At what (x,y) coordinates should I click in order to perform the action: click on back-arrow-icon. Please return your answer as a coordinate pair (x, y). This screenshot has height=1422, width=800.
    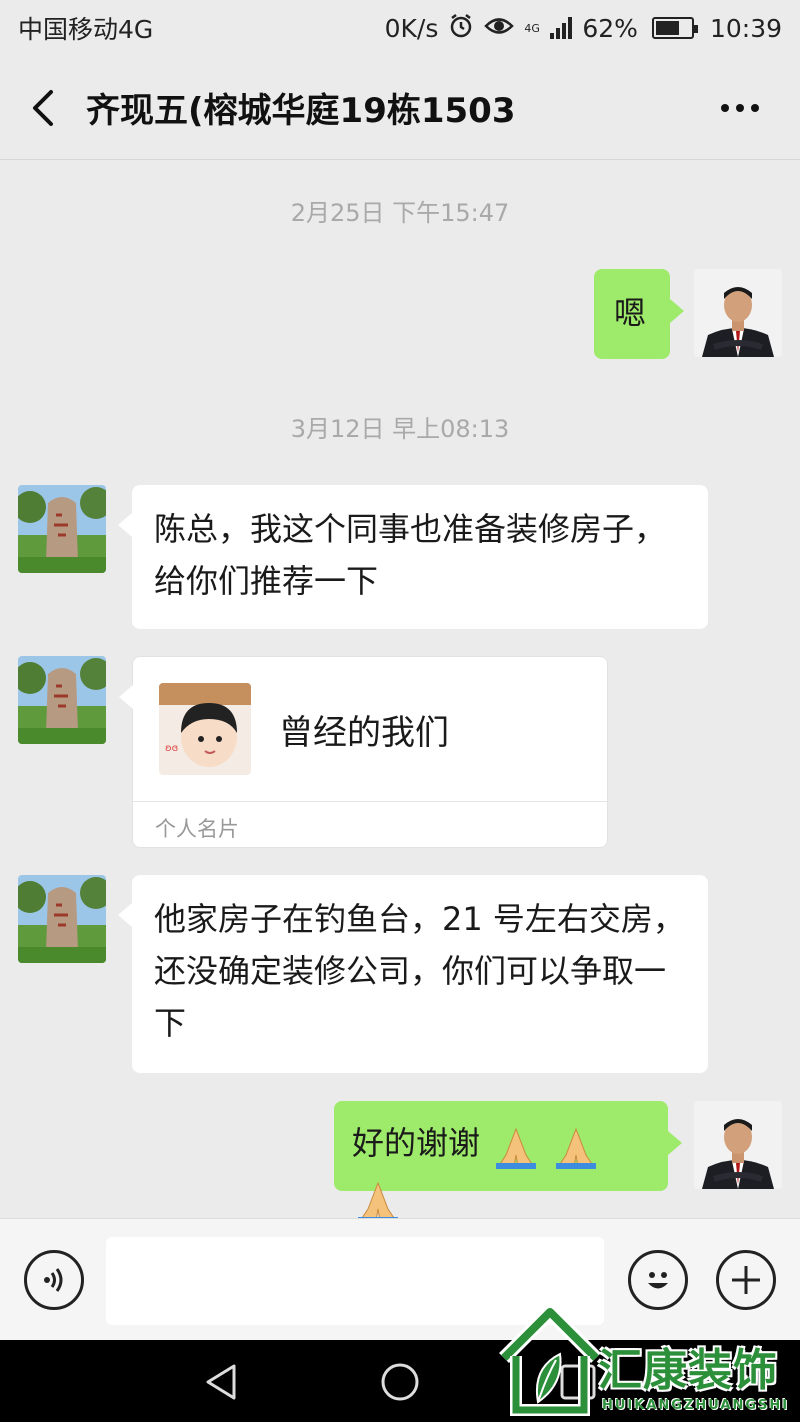
    Looking at the image, I should click on (43, 107).